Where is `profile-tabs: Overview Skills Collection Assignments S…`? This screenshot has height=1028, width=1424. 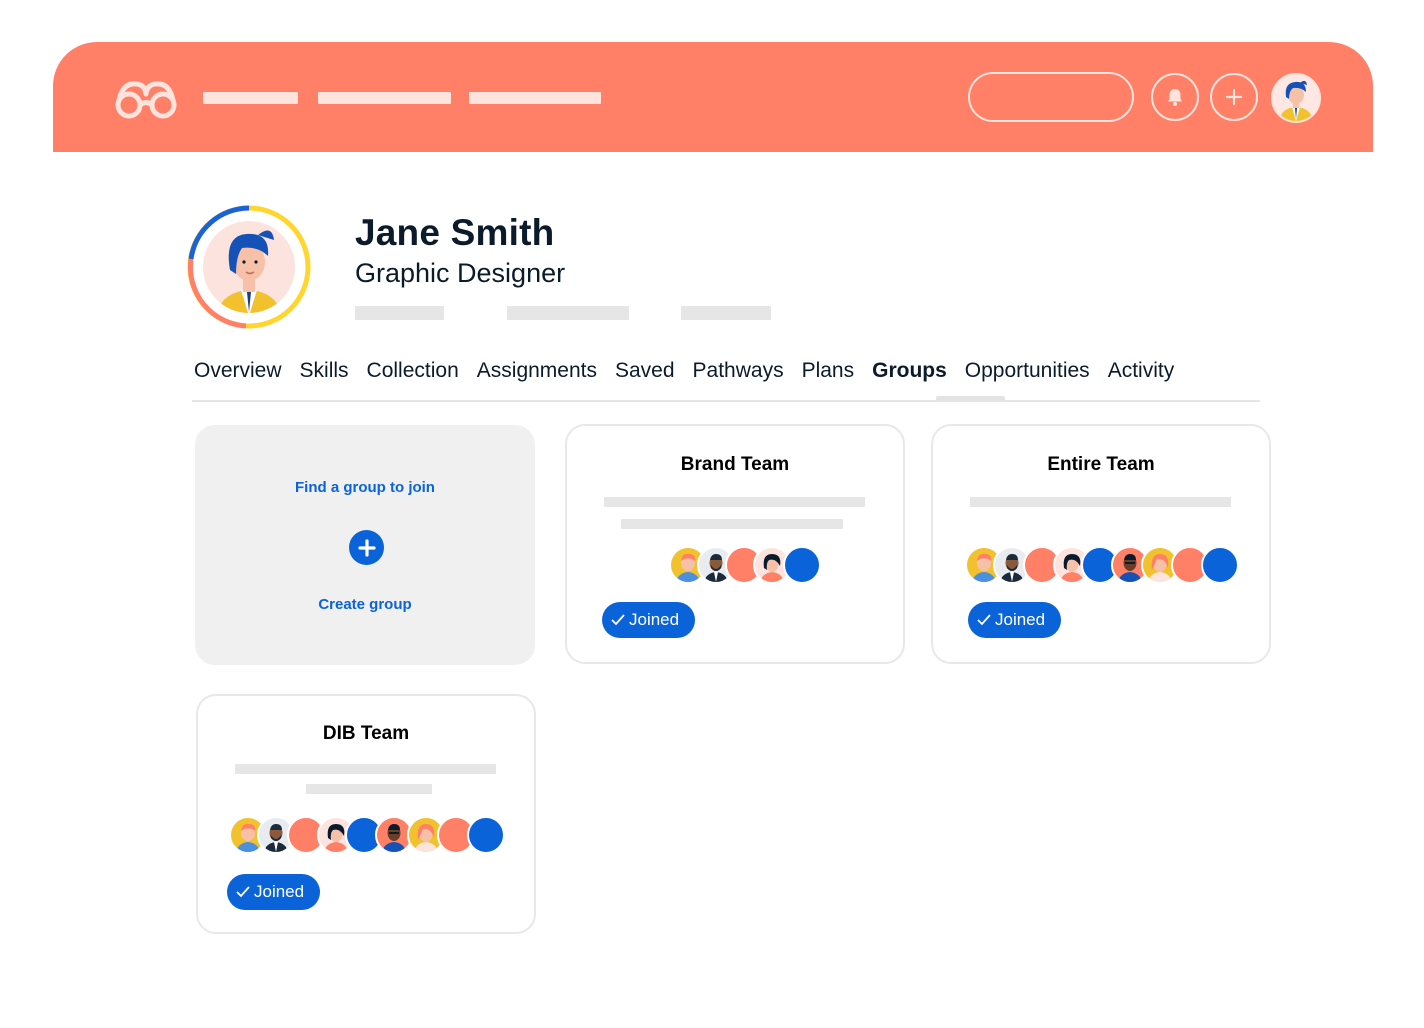
profile-tabs: Overview Skills Collection Assignments S… is located at coordinates (693, 371).